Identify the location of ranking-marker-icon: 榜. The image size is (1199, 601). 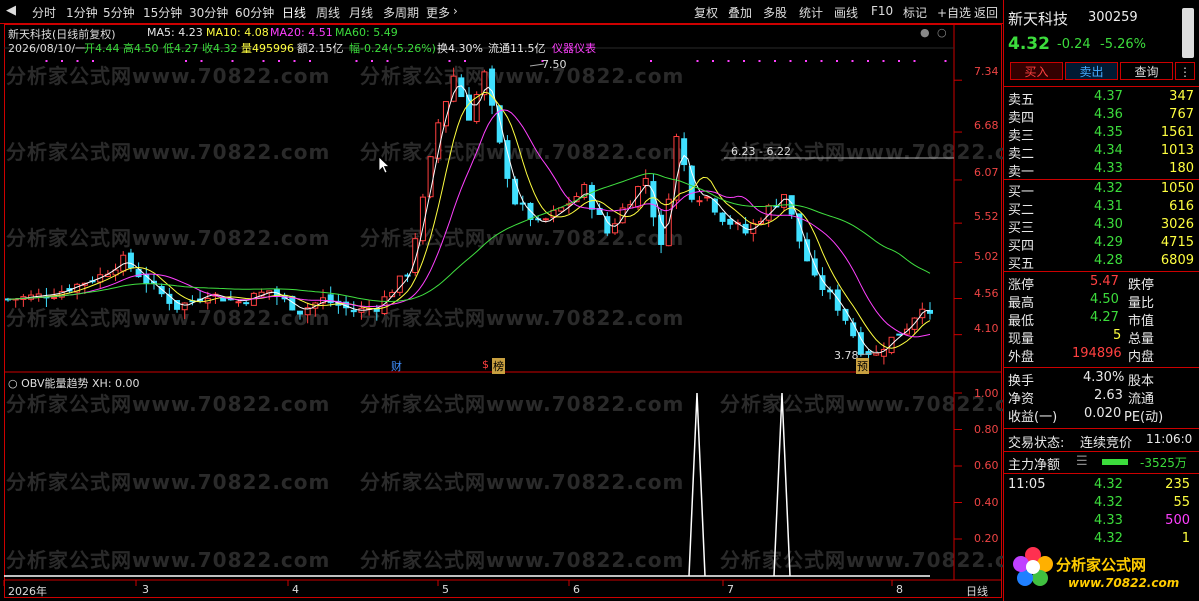
(498, 366).